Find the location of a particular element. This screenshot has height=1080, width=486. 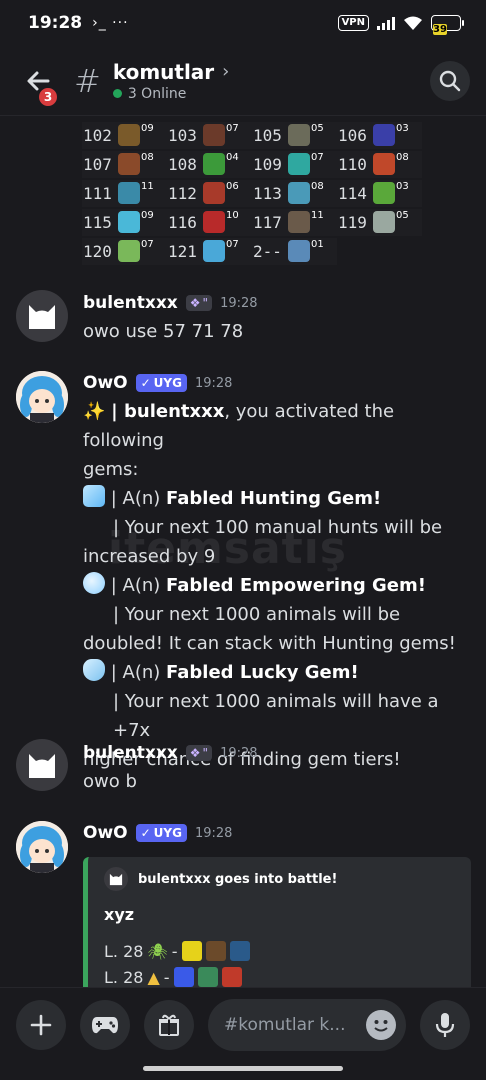

status-bar: 19:28 ›_ ··· VPN 39 is located at coordinates (243, 23).